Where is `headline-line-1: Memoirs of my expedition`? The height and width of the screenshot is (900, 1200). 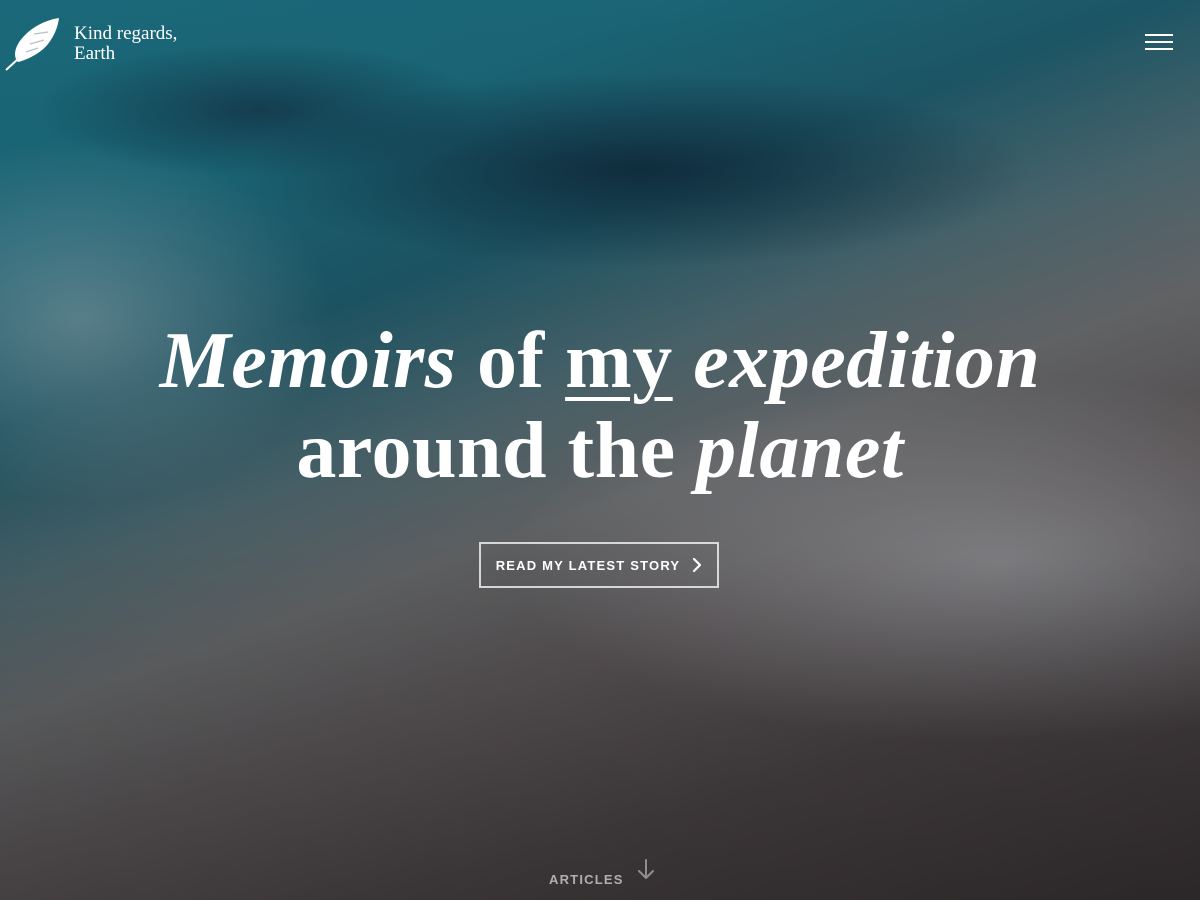
headline-line-1: Memoirs of my expedition is located at coordinates (600, 361).